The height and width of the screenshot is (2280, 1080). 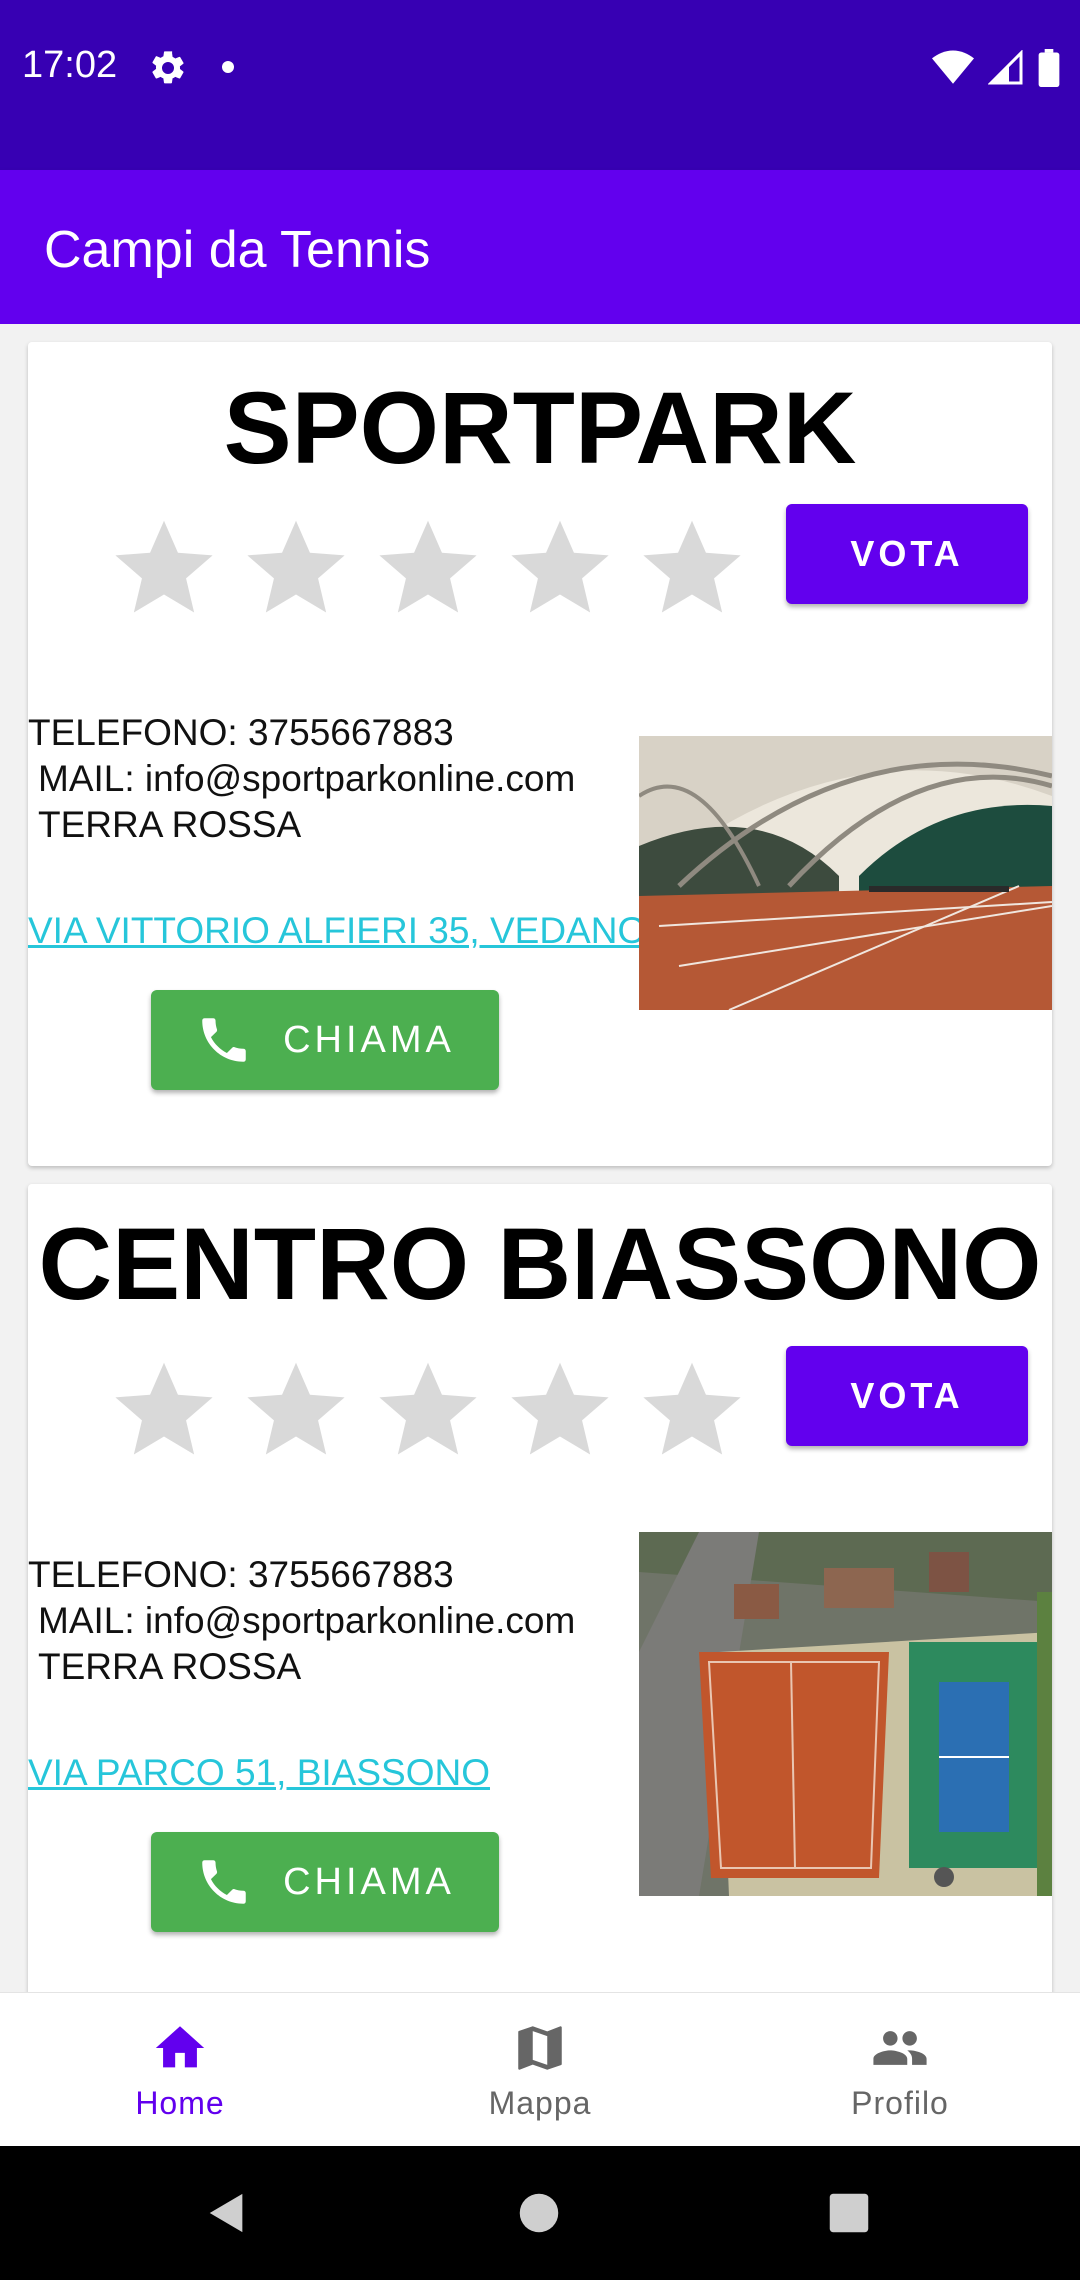 What do you see at coordinates (540, 2048) in the screenshot?
I see `map-icon` at bounding box center [540, 2048].